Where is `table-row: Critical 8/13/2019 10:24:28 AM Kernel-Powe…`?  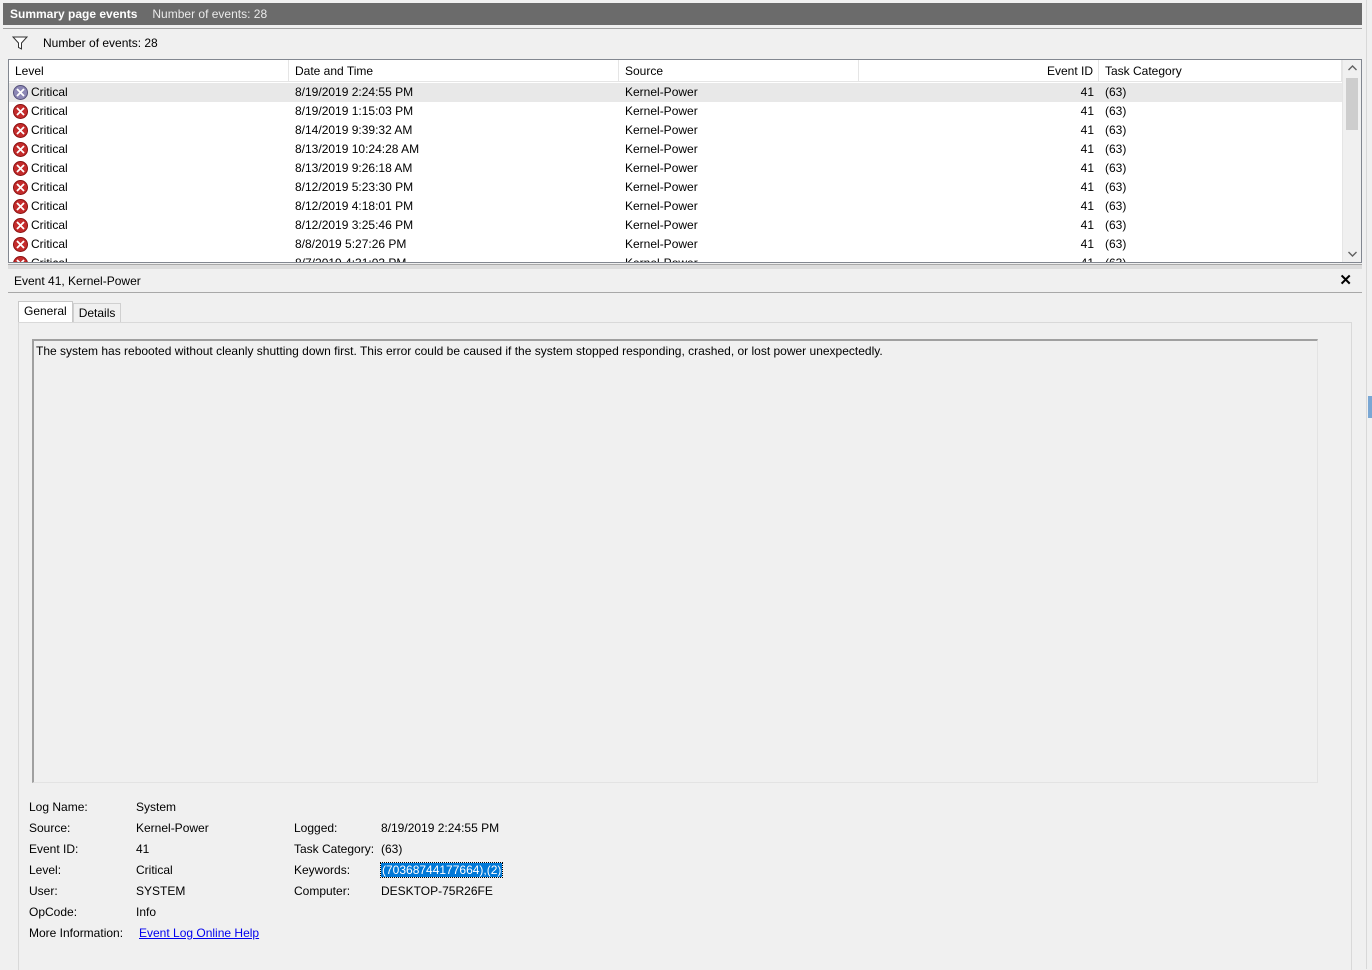 table-row: Critical 8/13/2019 10:24:28 AM Kernel-Powe… is located at coordinates (675, 149).